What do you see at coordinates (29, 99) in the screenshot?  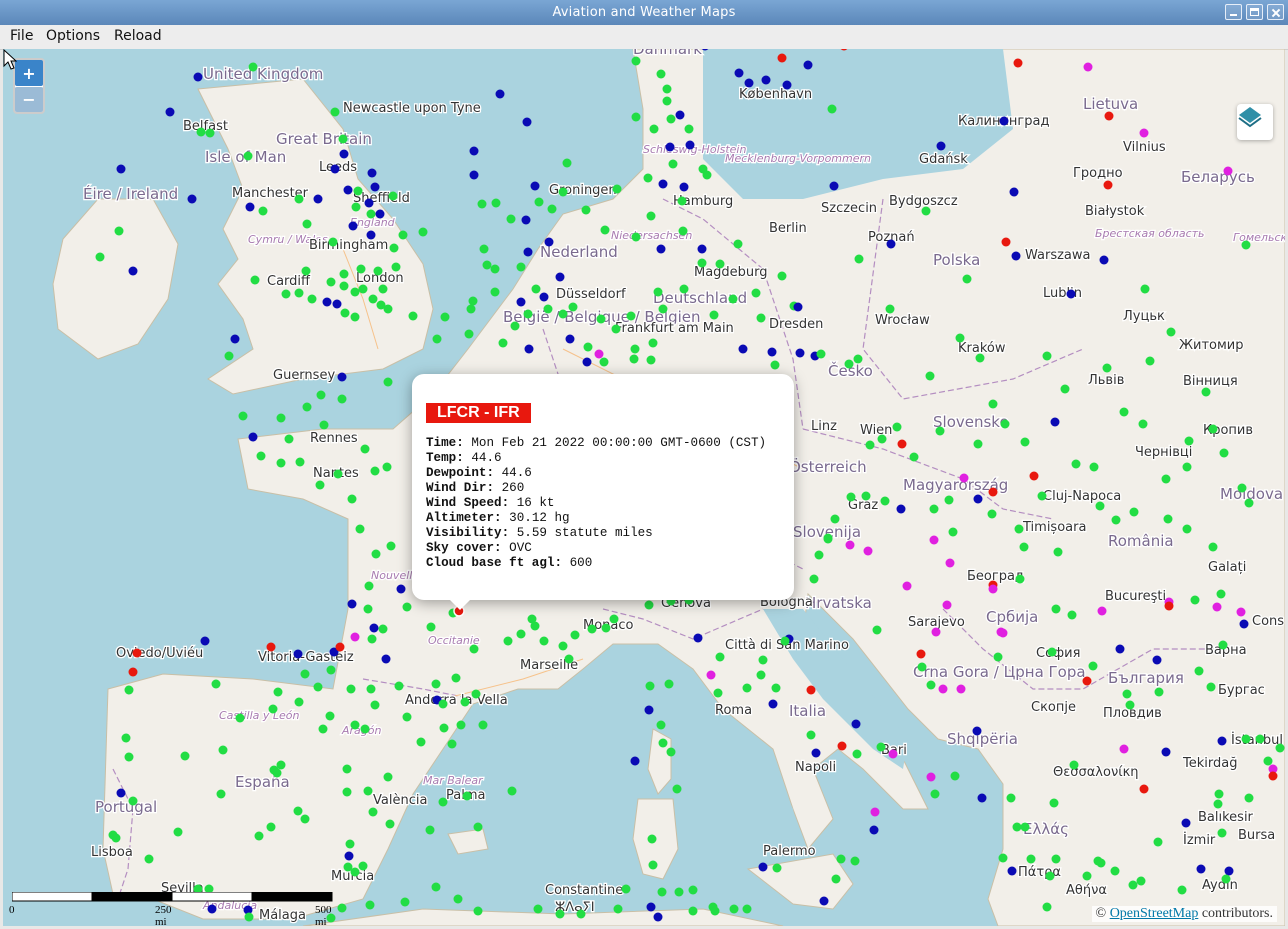 I see `zoom-out-button: −` at bounding box center [29, 99].